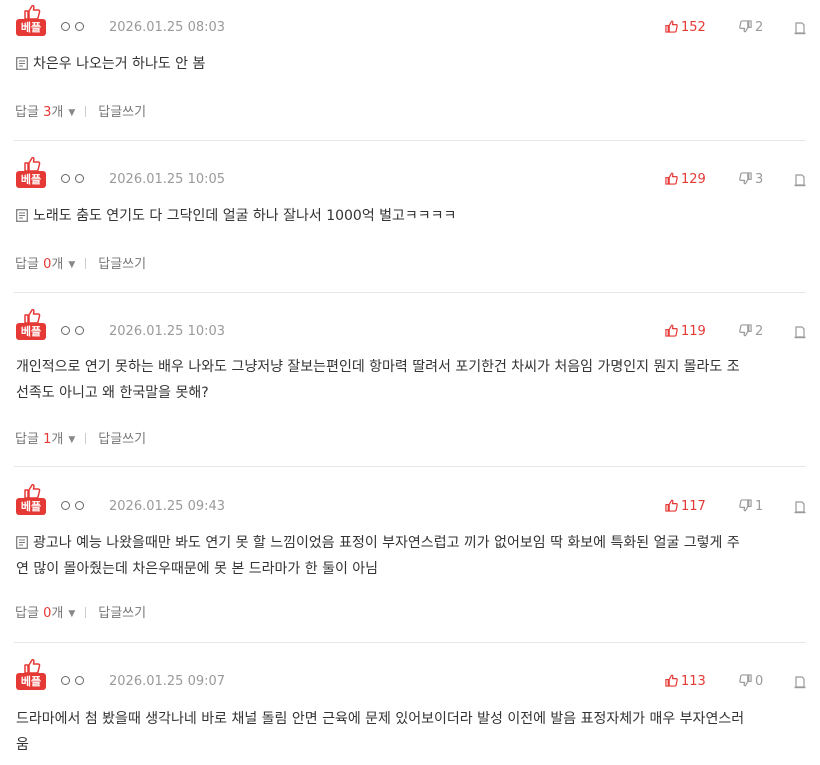 The width and height of the screenshot is (820, 765). I want to click on like-count: 152, so click(693, 27).